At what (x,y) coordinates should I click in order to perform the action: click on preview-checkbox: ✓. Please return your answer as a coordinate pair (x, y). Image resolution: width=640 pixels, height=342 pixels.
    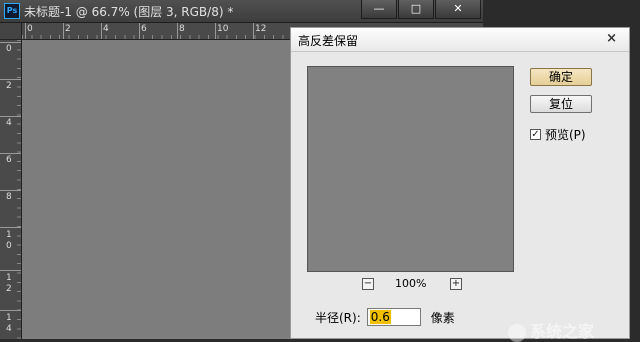
    Looking at the image, I should click on (535, 134).